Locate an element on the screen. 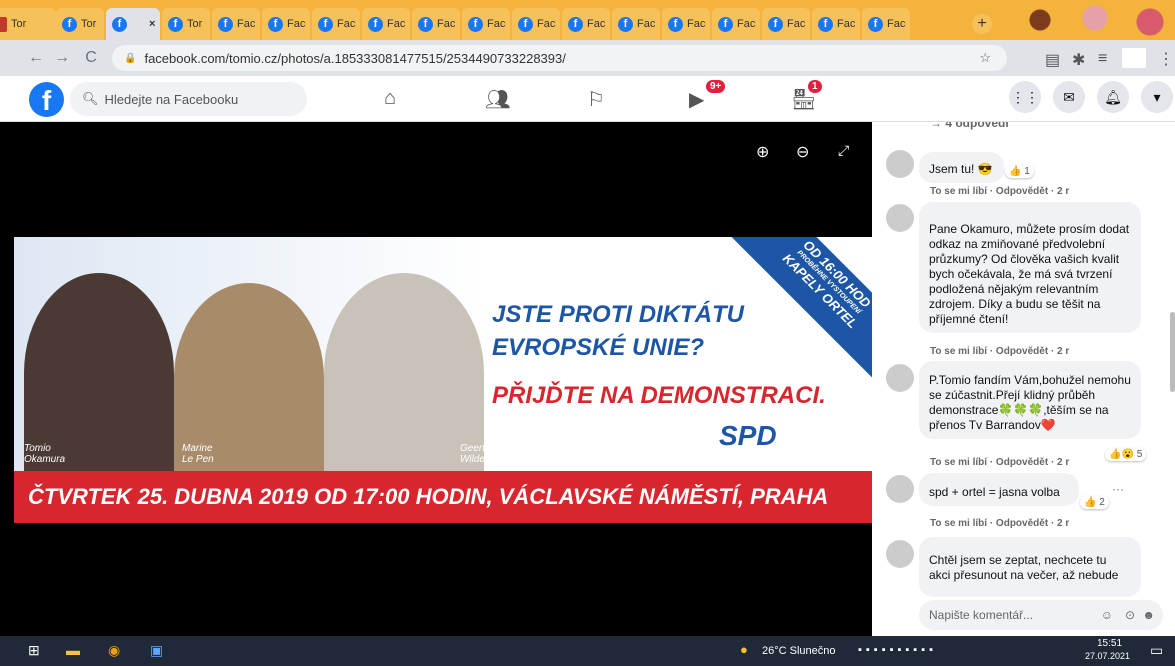  tab: f × is located at coordinates (133, 24).